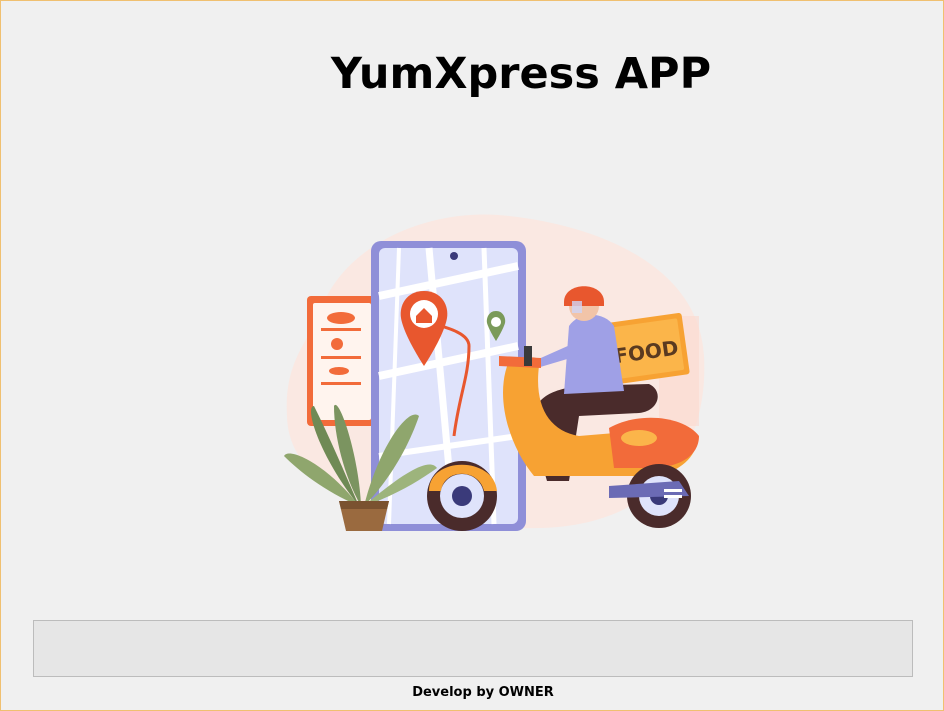  Describe the element at coordinates (521, 74) in the screenshot. I see `app-title: YumXpress APP` at that location.